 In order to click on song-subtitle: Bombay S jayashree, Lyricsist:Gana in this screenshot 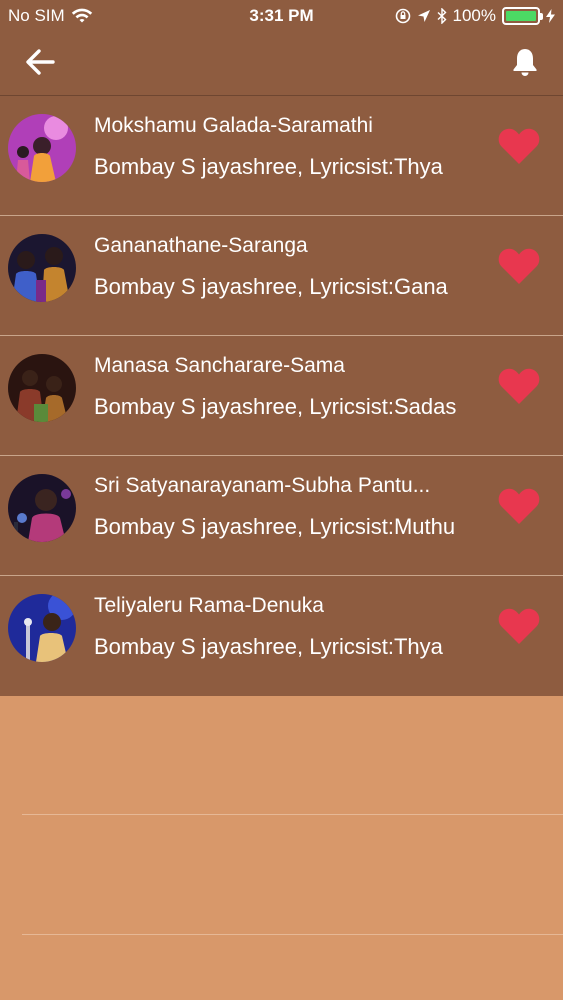, I will do `click(271, 286)`.